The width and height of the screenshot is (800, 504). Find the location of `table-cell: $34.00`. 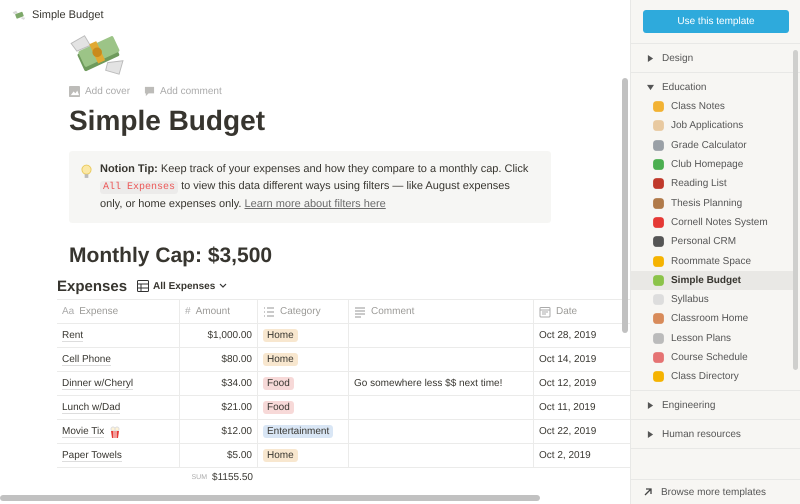

table-cell: $34.00 is located at coordinates (236, 383).